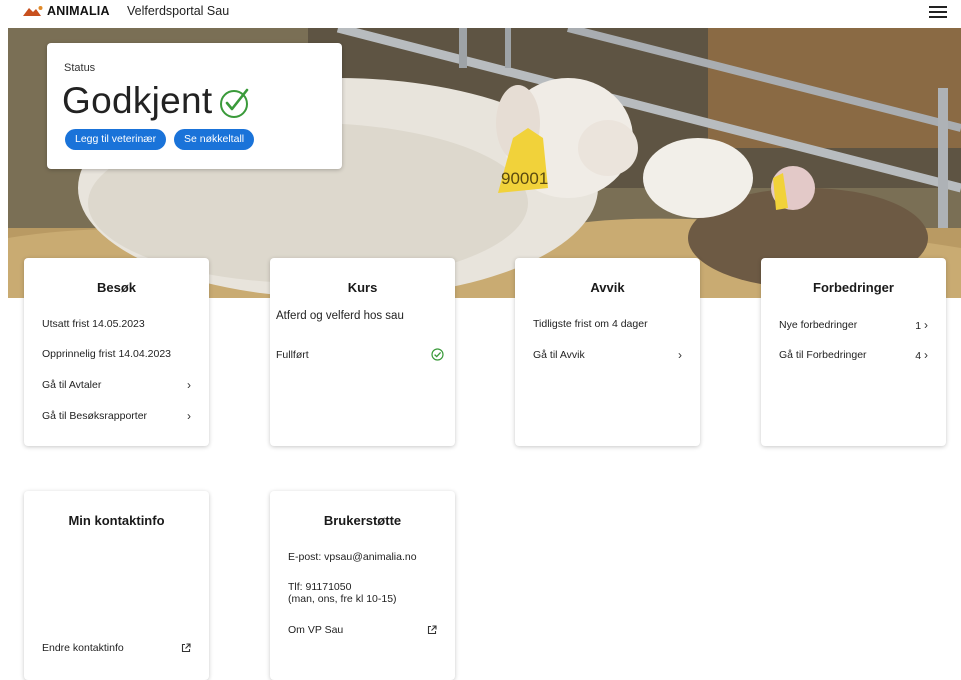 This screenshot has width=961, height=680. I want to click on support-phone: Tlf: 91171050 (man, ons, fre kl 10-15), so click(362, 593).